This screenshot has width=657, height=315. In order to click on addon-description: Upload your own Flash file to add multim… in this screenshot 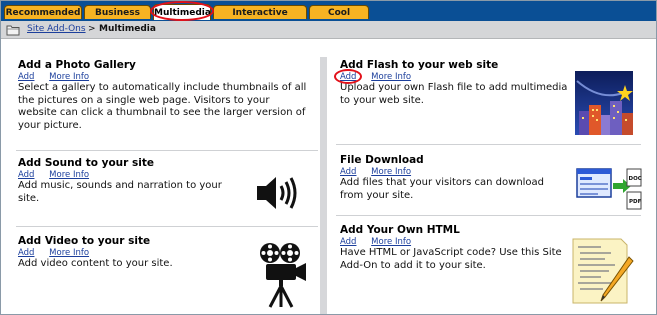, I will do `click(454, 94)`.